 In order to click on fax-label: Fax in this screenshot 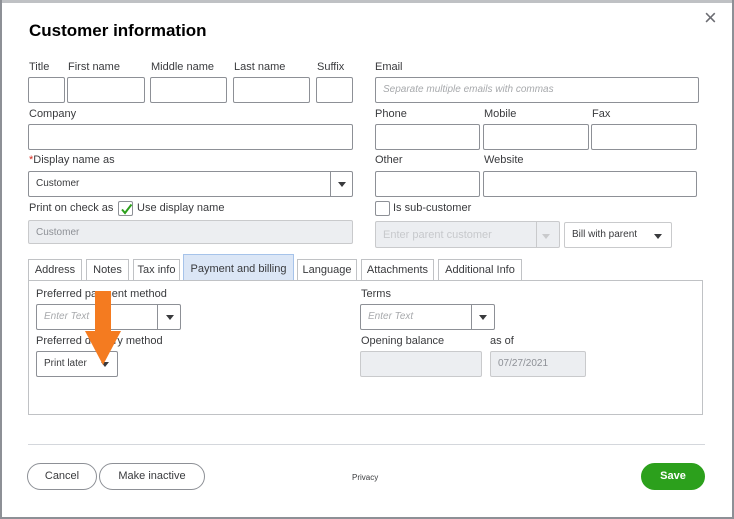, I will do `click(601, 114)`.